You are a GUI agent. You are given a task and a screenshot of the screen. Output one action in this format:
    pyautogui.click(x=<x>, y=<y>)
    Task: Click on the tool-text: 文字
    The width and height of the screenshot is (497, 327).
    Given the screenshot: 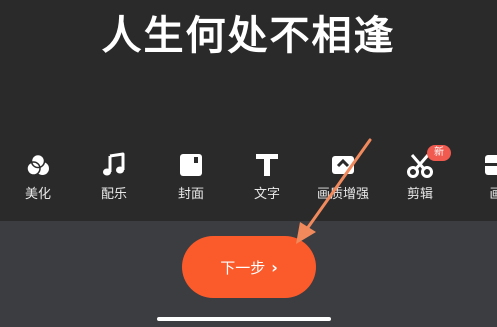 What is the action you would take?
    pyautogui.click(x=267, y=178)
    